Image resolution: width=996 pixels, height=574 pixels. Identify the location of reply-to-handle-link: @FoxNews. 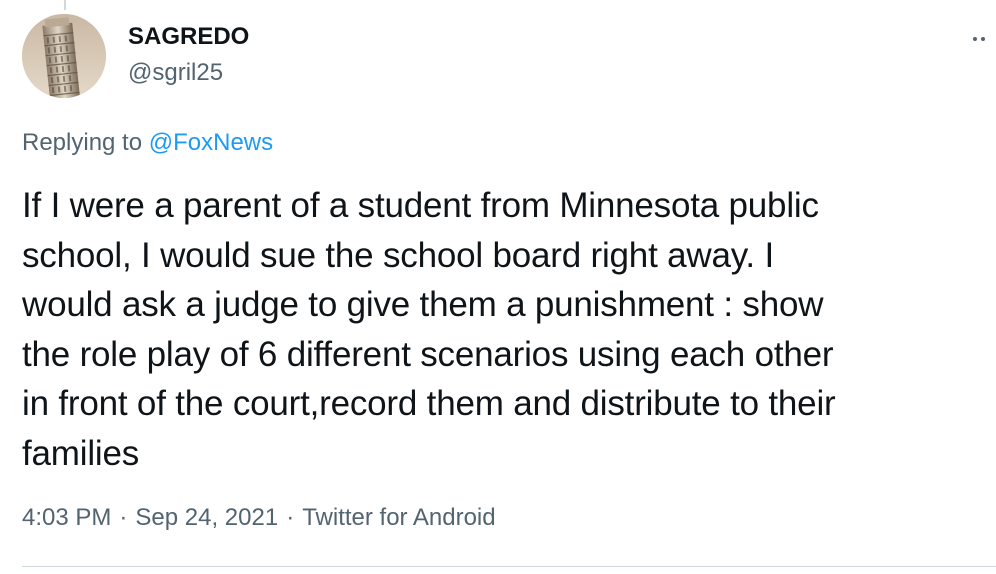
(211, 142).